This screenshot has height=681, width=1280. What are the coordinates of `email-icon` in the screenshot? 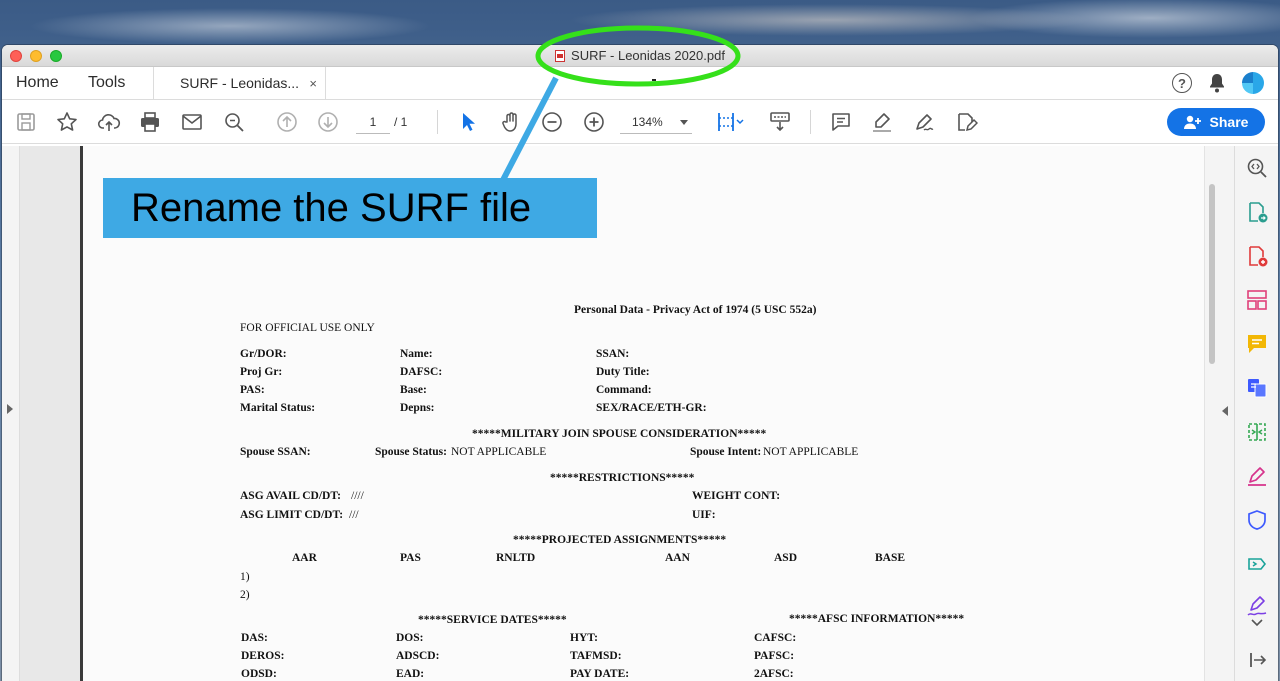 It's located at (192, 122).